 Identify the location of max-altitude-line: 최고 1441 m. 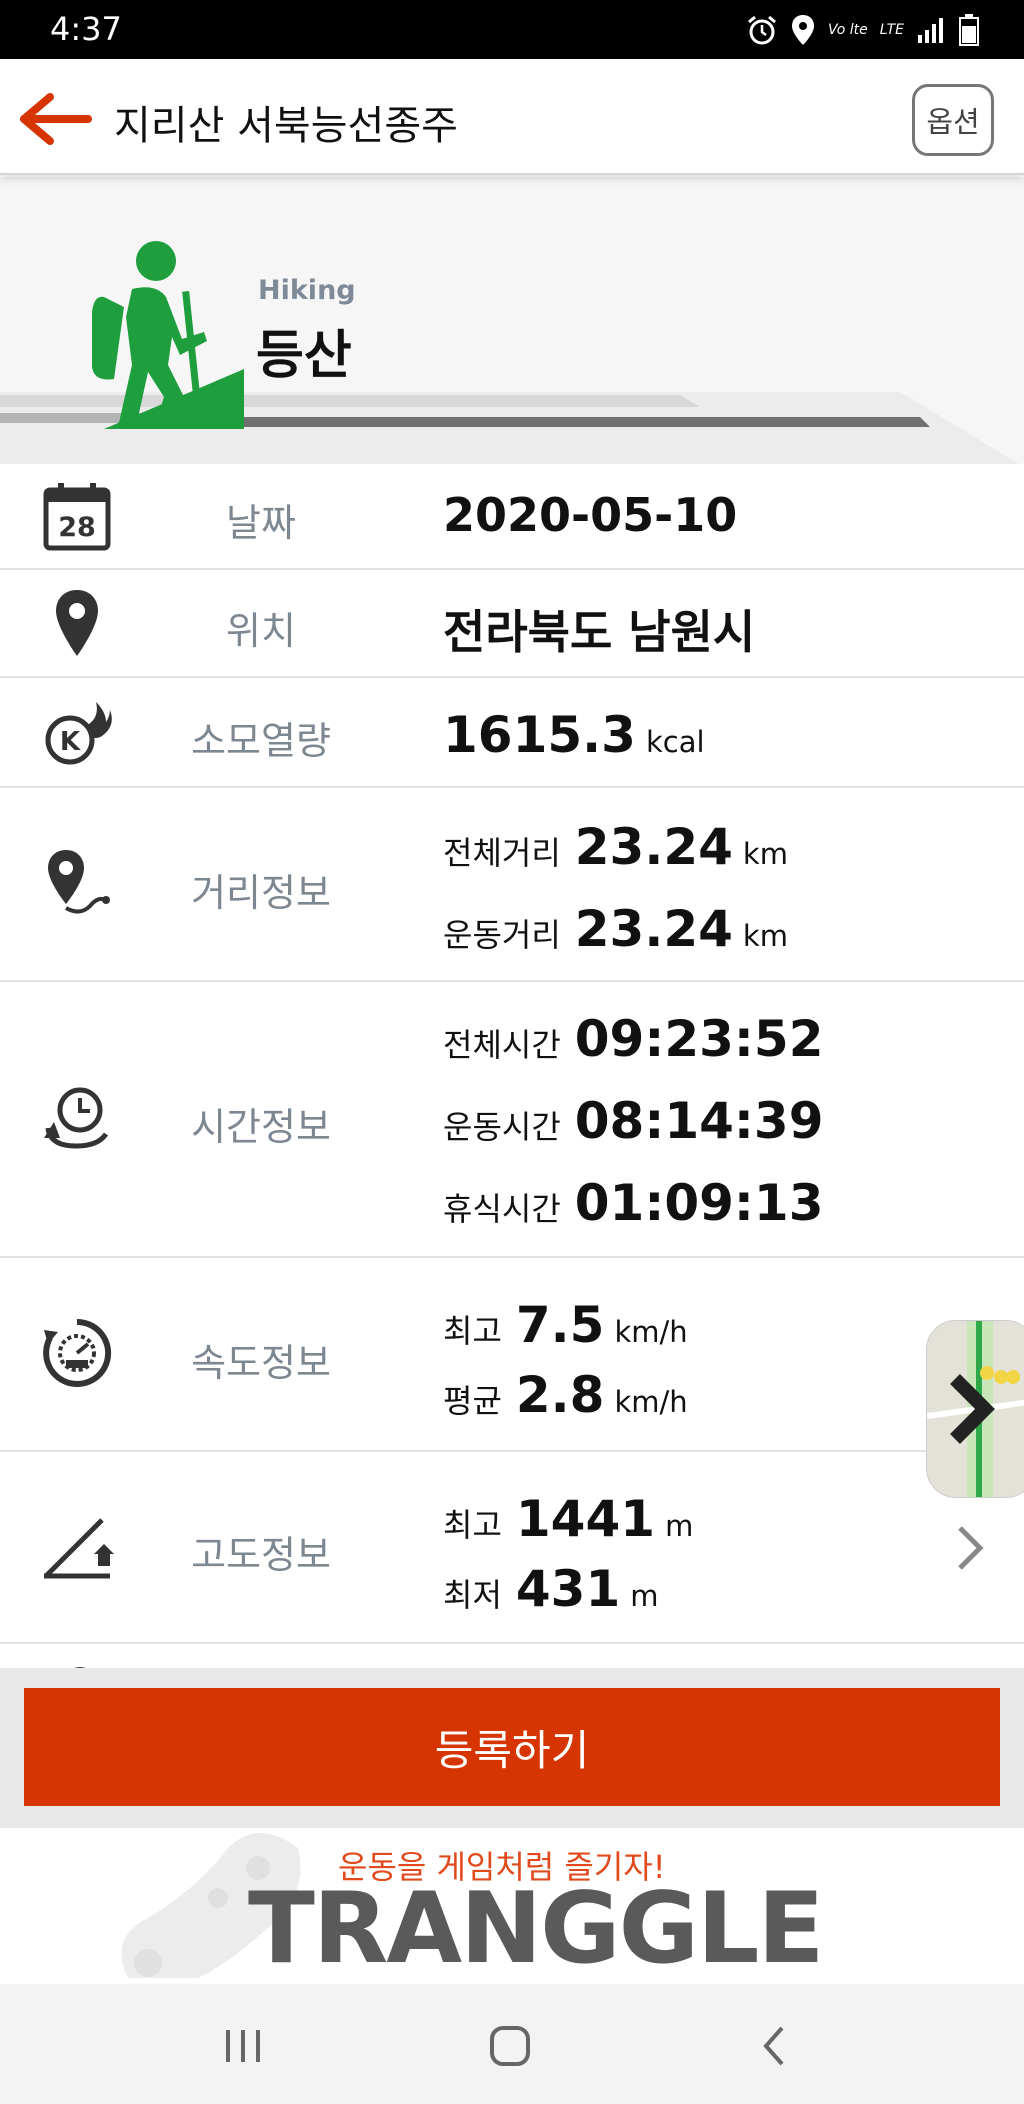
(568, 1519).